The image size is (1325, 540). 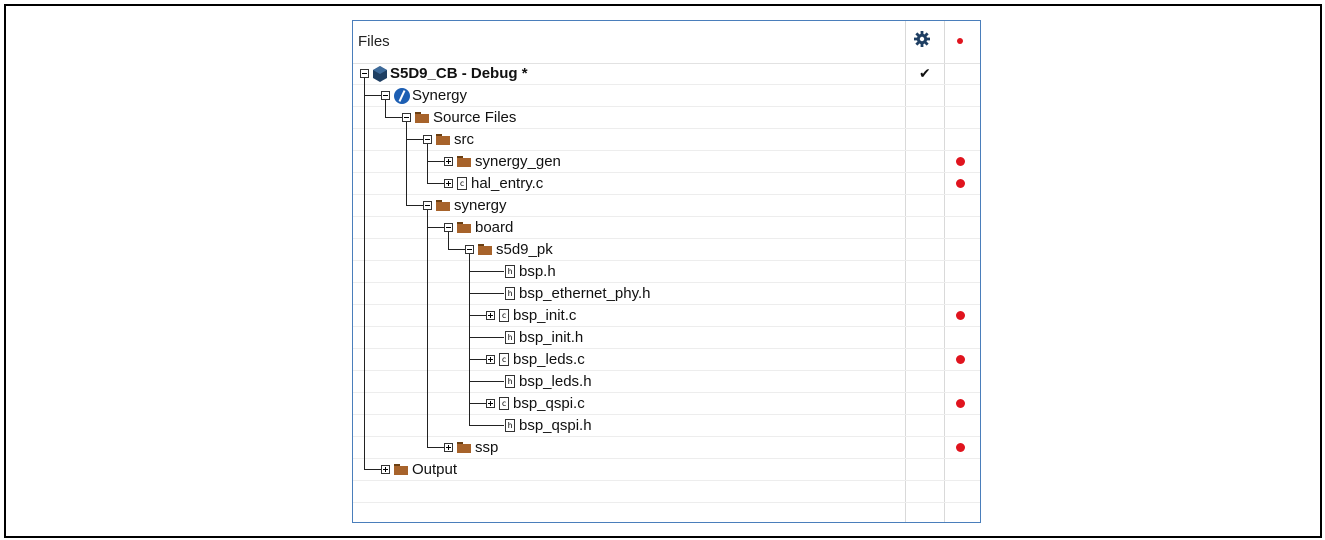 I want to click on tree-item-label: S5D9_CB - Debug *, so click(x=459, y=73).